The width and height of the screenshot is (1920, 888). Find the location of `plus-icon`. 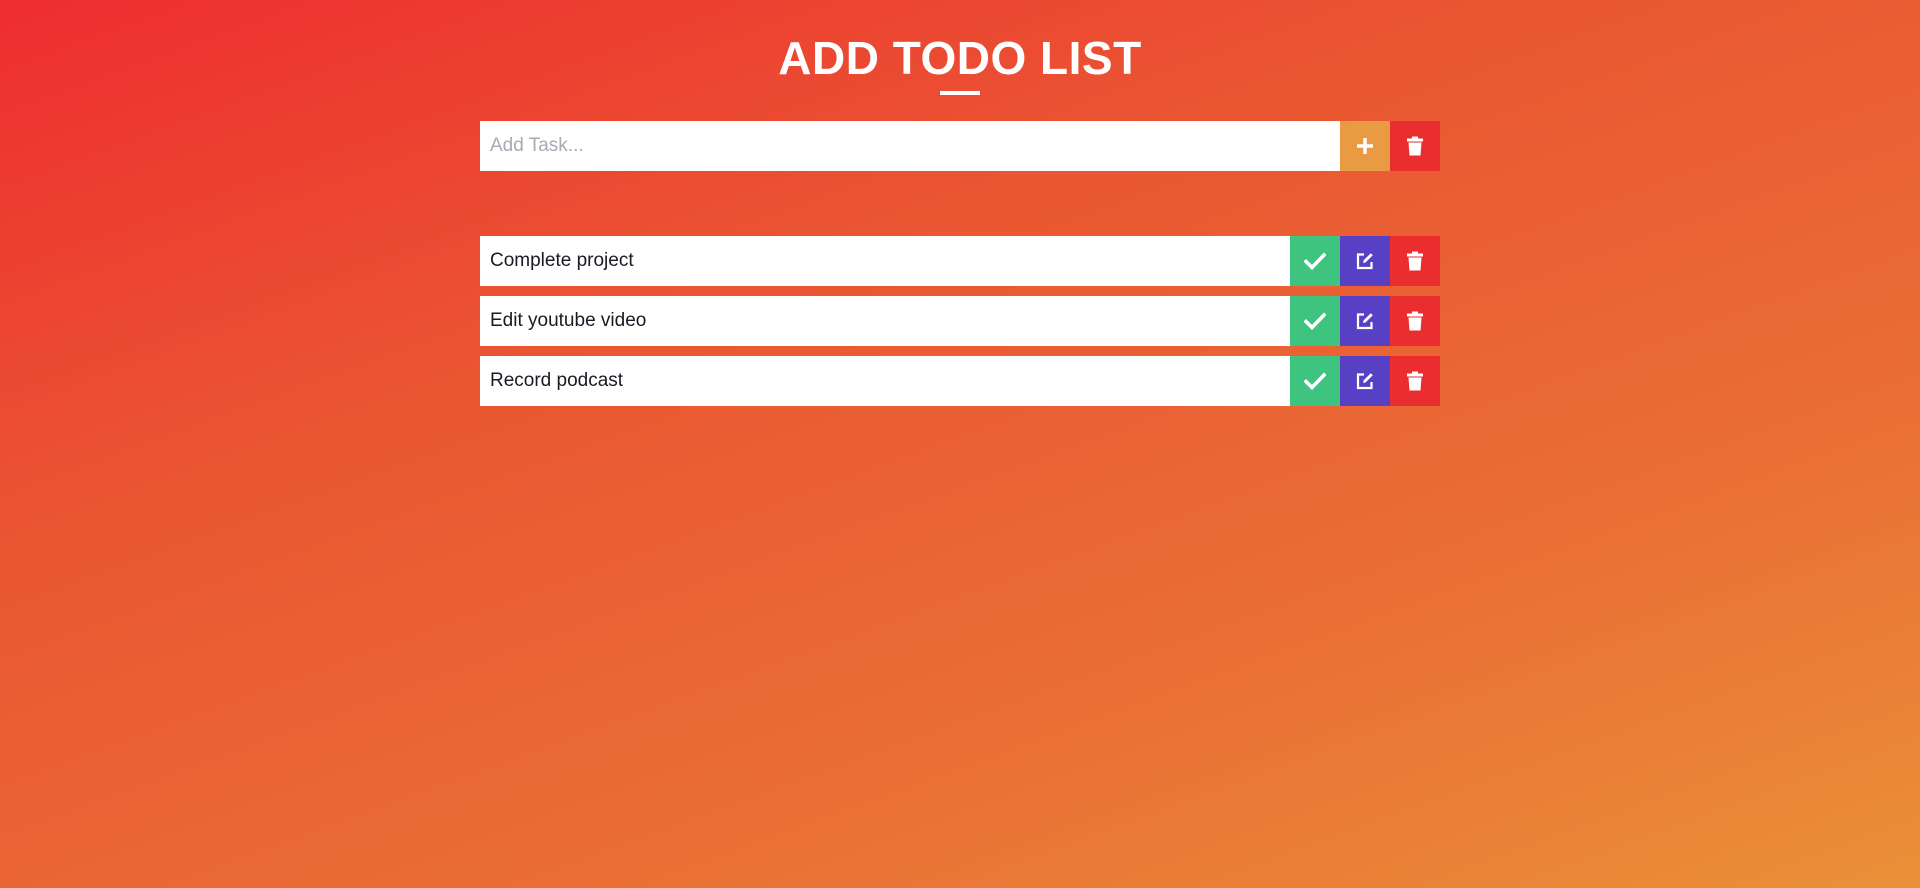

plus-icon is located at coordinates (1365, 146).